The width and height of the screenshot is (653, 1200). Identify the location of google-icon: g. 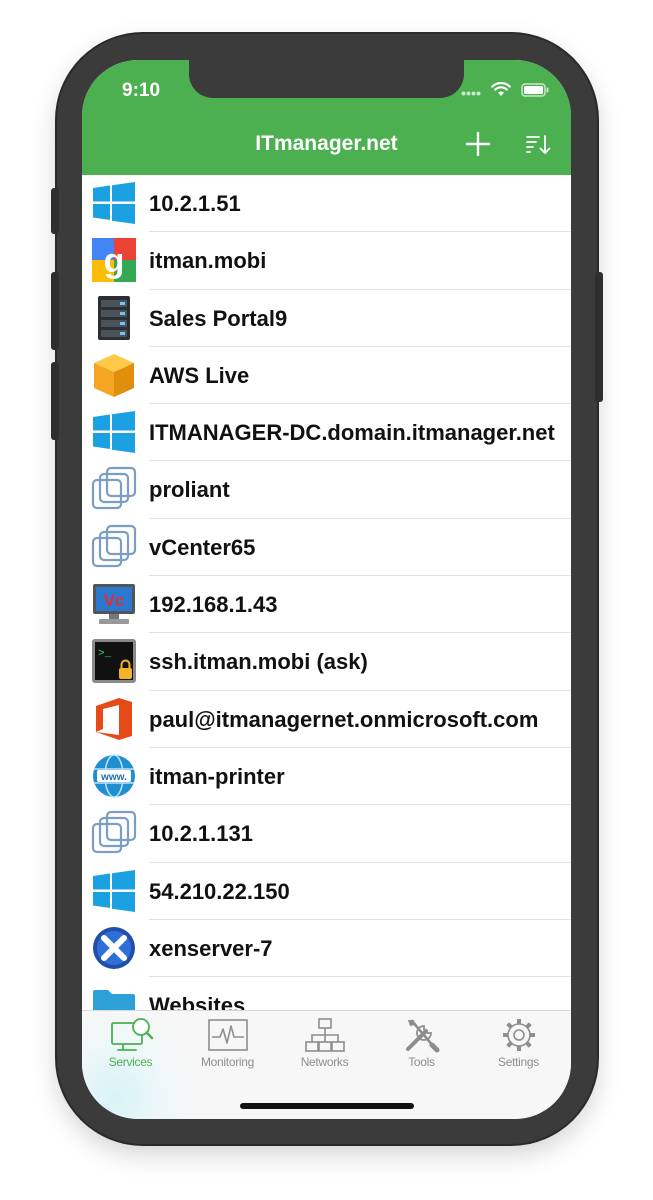
(114, 260).